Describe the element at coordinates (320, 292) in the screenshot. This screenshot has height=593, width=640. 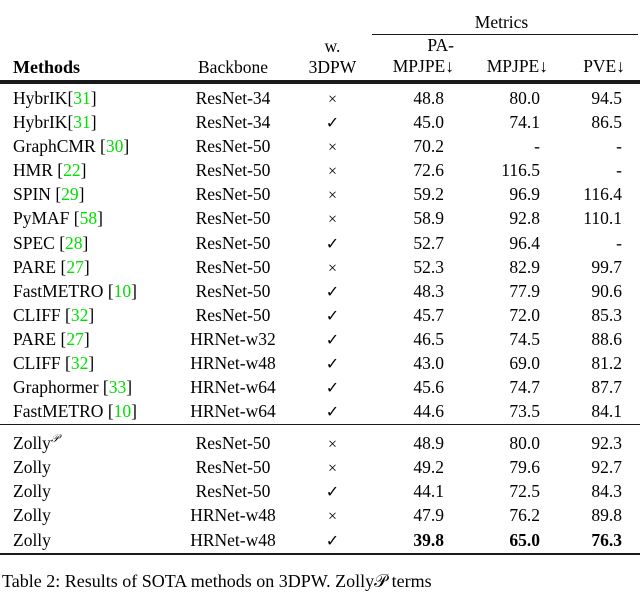
I see `table-row: FastMETRO [10] ResNet-50 ✓ 48.3 77.9 90.6` at that location.